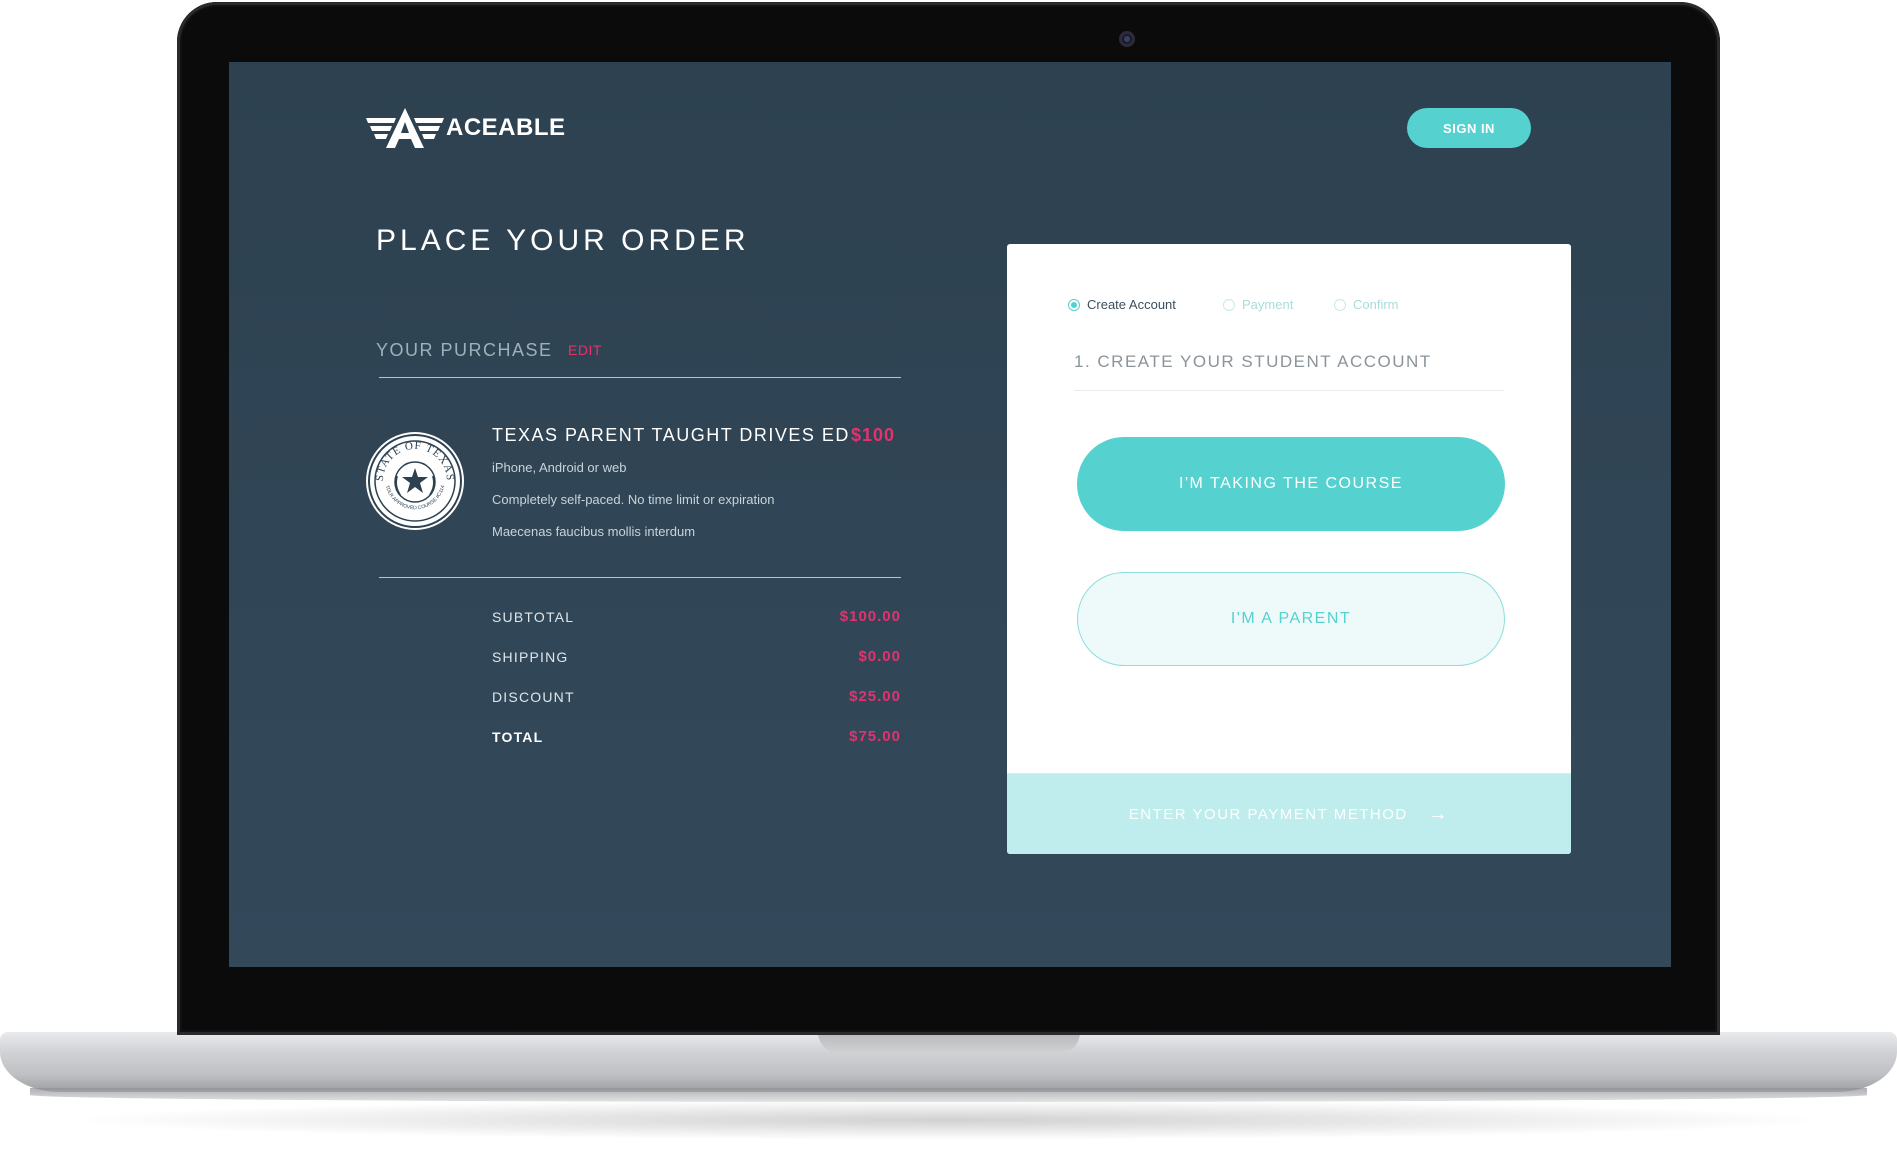  Describe the element at coordinates (948, 1120) in the screenshot. I see `laptop-shadow` at that location.